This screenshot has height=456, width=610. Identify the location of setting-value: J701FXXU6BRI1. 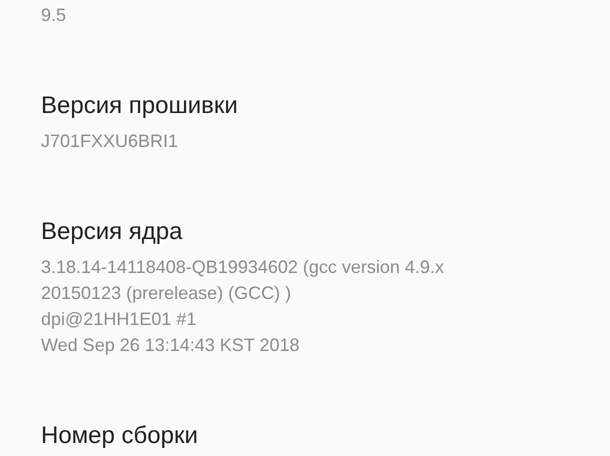
(109, 141).